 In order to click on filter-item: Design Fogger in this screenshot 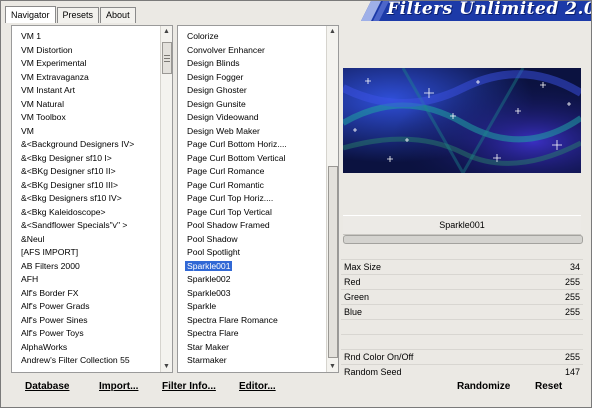, I will do `click(252, 78)`.